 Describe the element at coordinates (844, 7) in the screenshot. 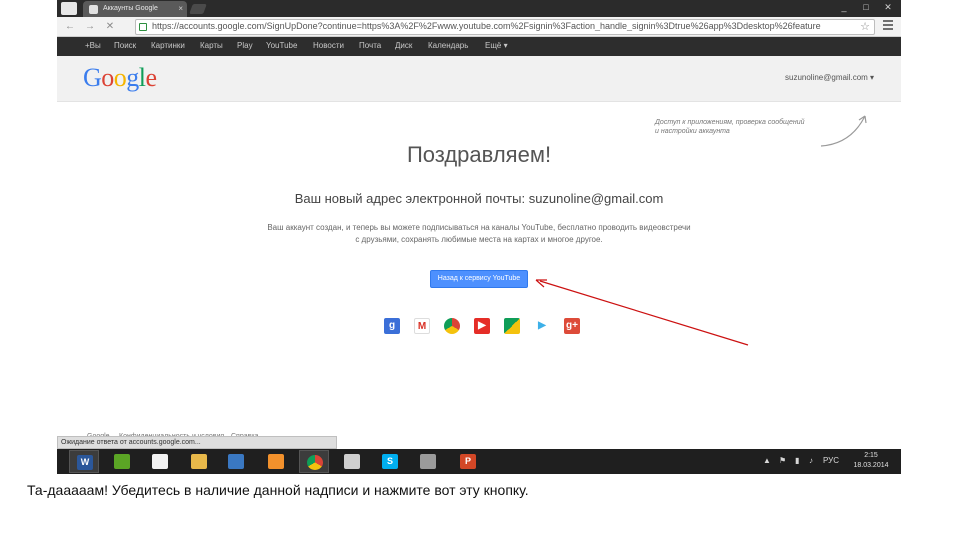

I see `minimize-button: _` at that location.